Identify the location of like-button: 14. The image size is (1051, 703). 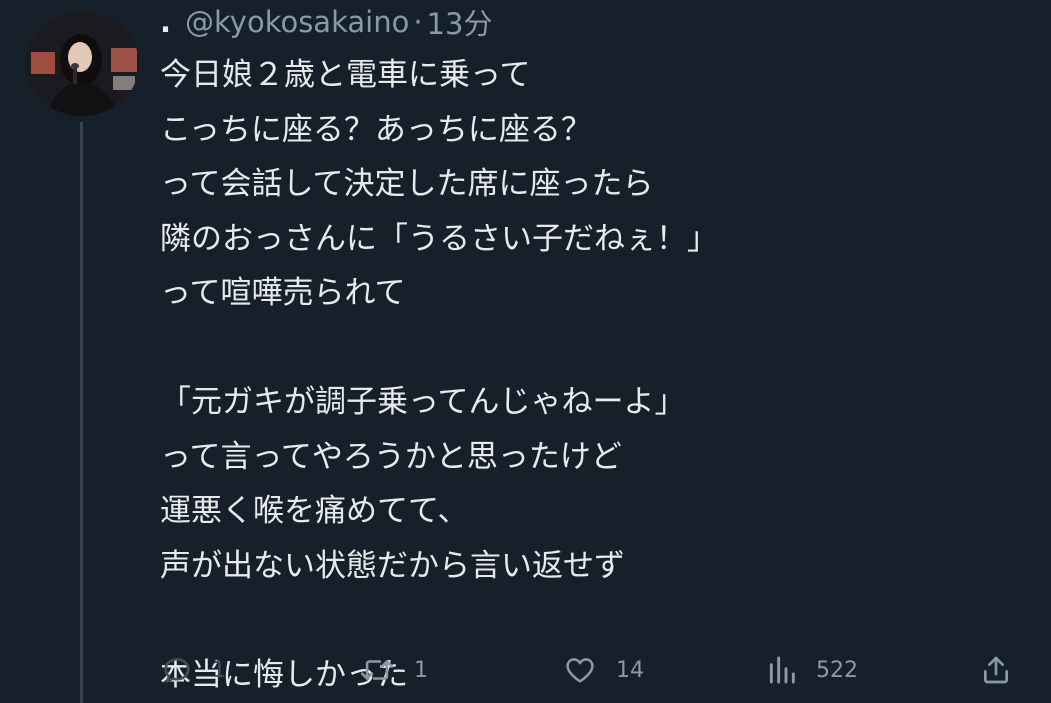
(603, 670).